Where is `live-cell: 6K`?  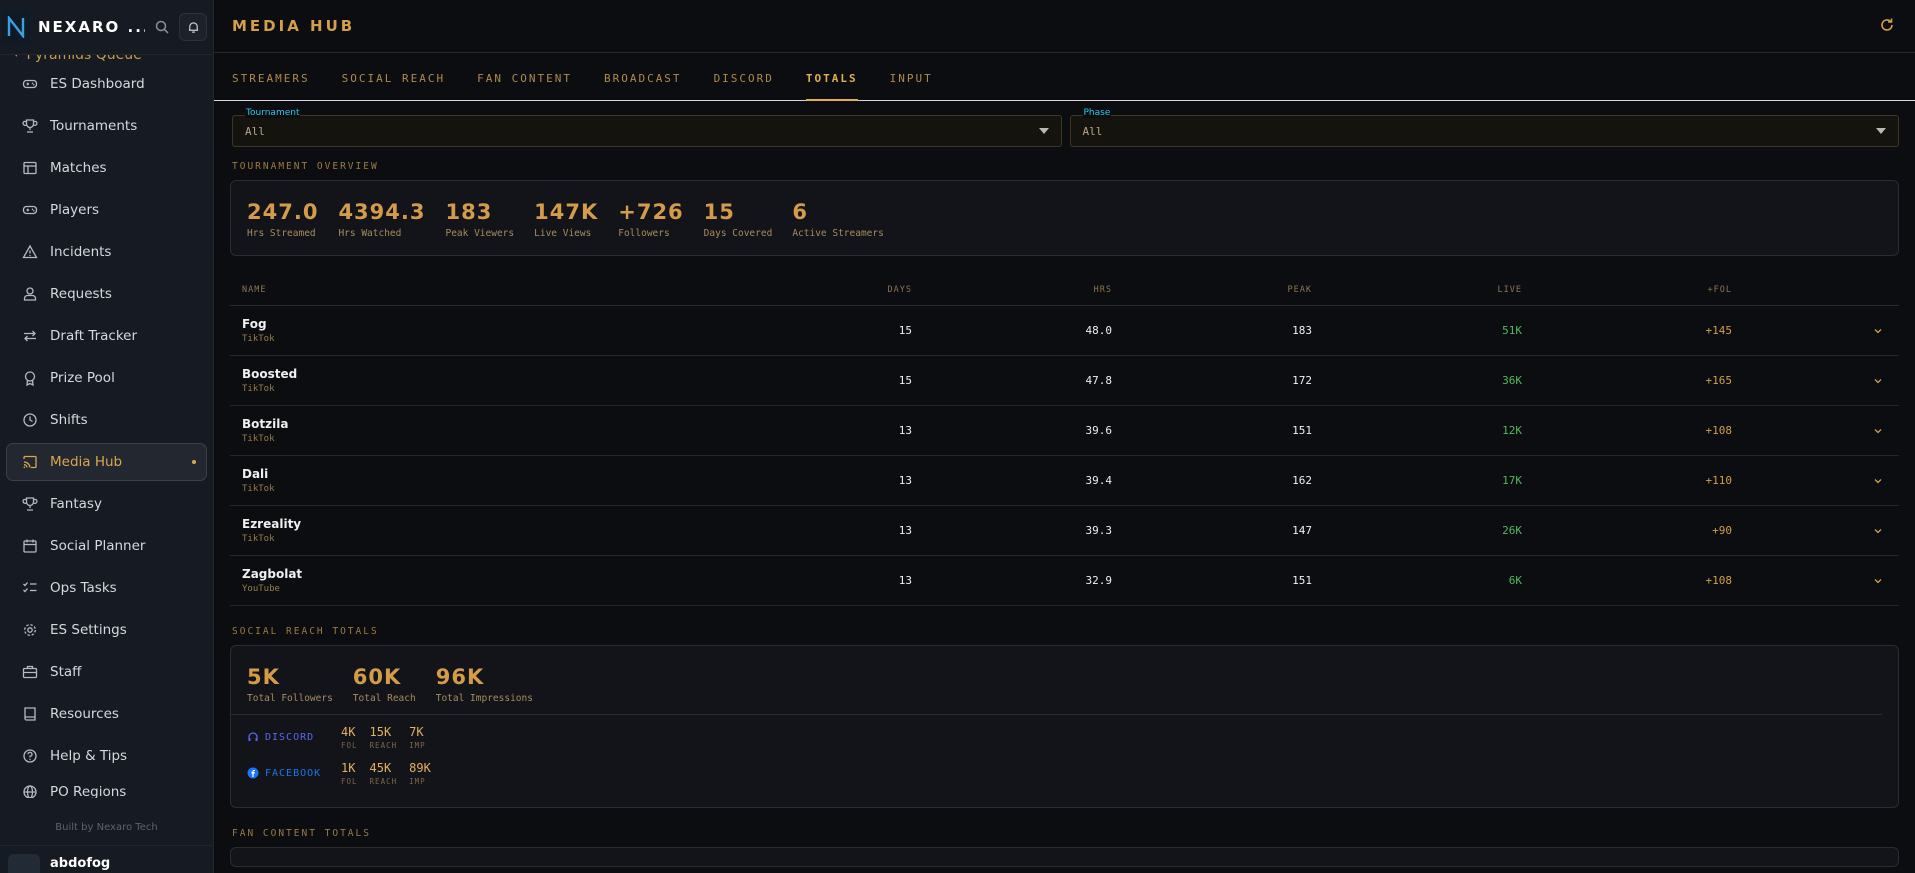
live-cell: 6K is located at coordinates (1515, 580).